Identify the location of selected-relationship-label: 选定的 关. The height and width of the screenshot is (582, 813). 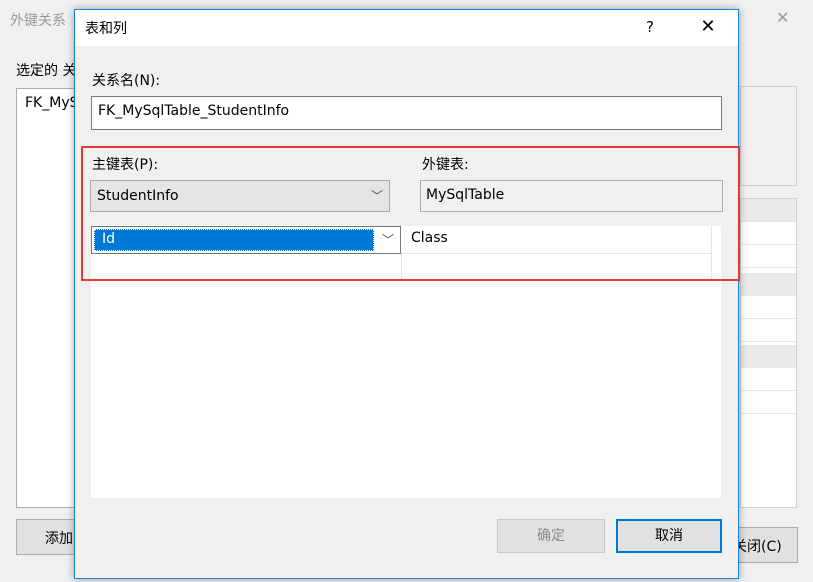
(46, 71).